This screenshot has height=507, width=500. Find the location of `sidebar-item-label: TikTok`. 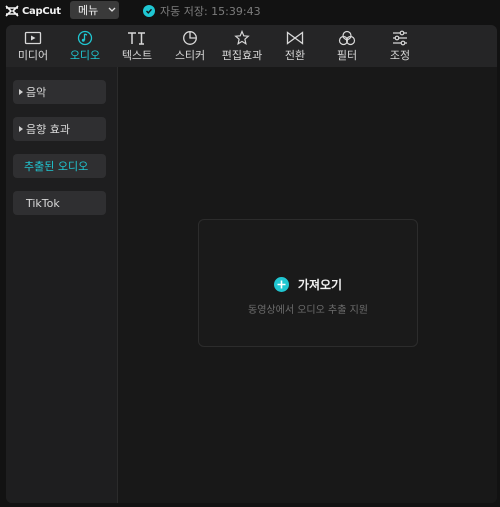

sidebar-item-label: TikTok is located at coordinates (43, 203).